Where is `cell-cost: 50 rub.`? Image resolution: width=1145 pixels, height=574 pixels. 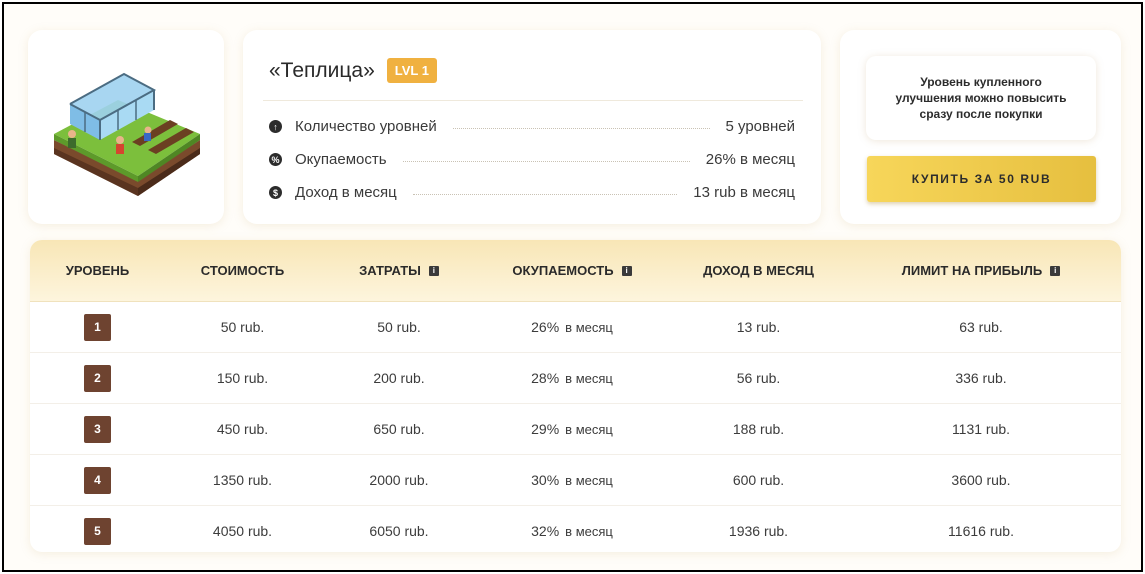
cell-cost: 50 rub. is located at coordinates (242, 327).